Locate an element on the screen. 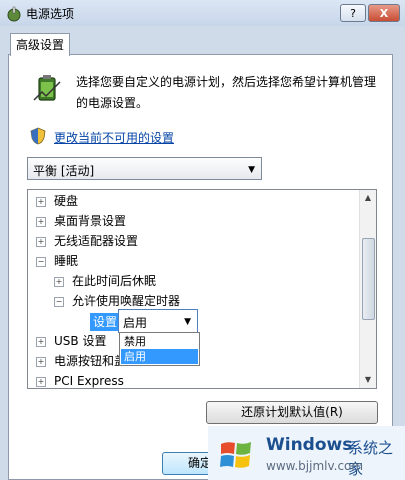 The height and width of the screenshot is (480, 405). description-text: 选择您要自定义的电源计划，然后选择您希望计算机管理的电源设置。 is located at coordinates (226, 92).